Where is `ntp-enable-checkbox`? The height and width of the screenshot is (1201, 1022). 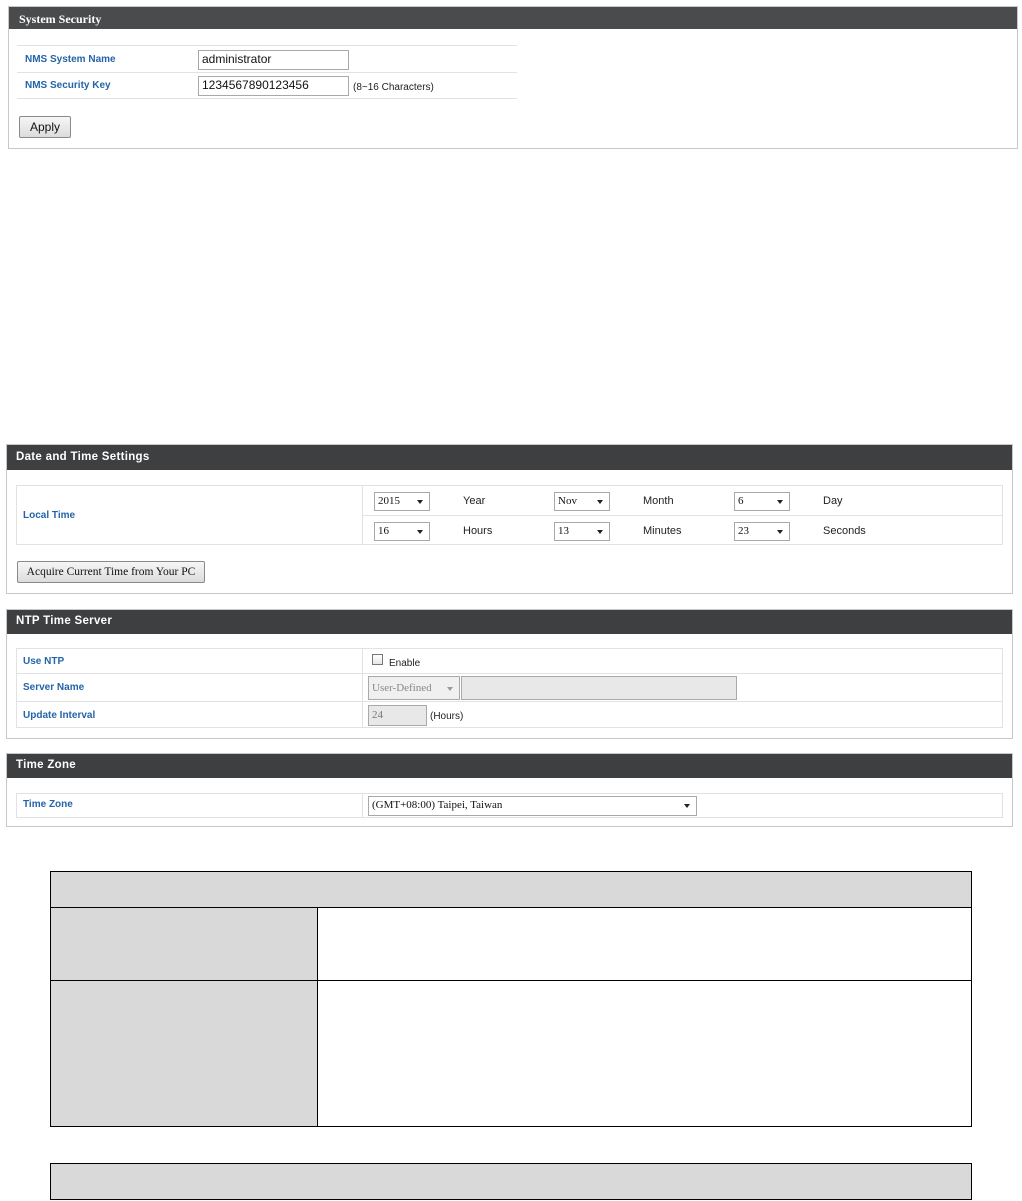
ntp-enable-checkbox is located at coordinates (377, 659).